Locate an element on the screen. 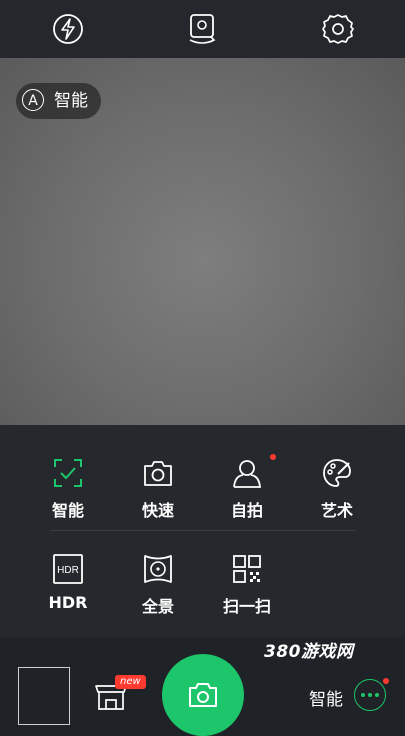 This screenshot has width=405, height=736. mode-art: 艺术 is located at coordinates (337, 492).